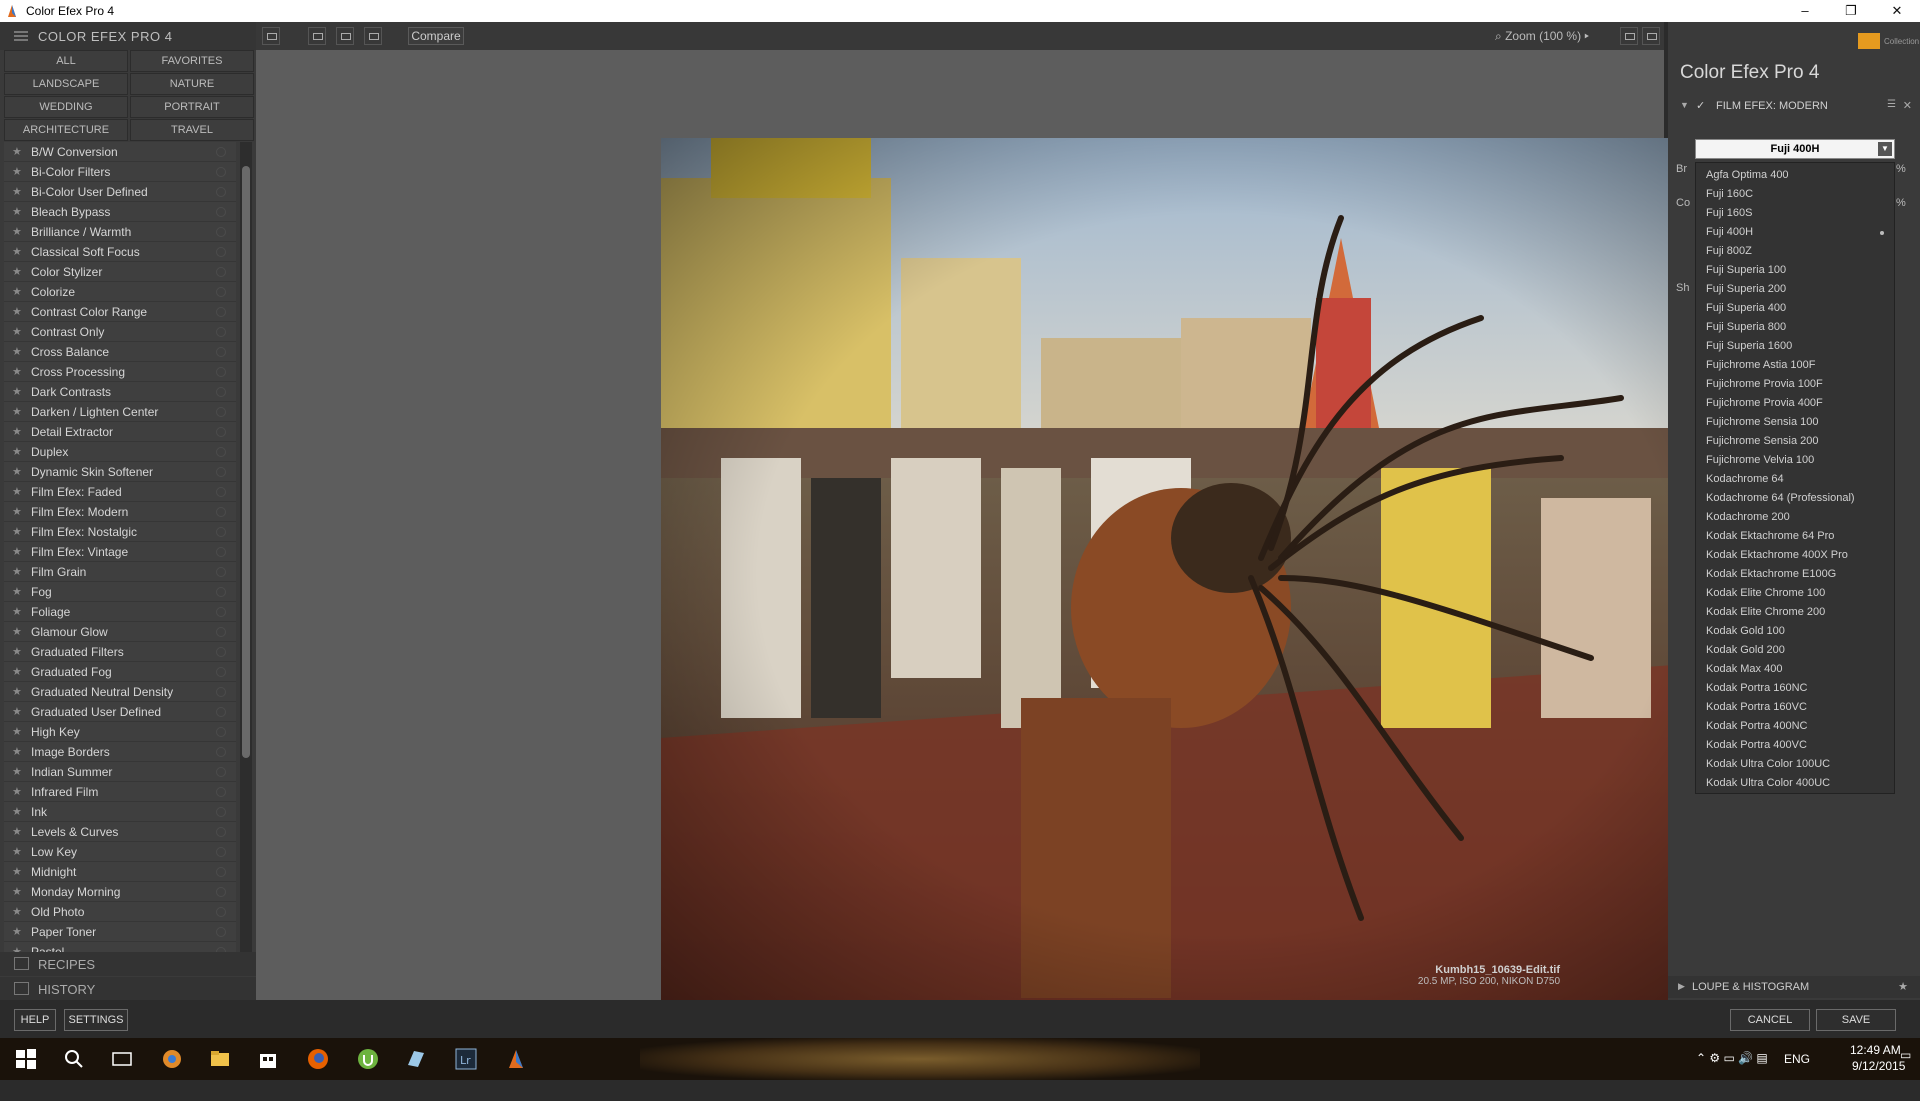  I want to click on language-indicator: ENG, so click(1797, 1073).